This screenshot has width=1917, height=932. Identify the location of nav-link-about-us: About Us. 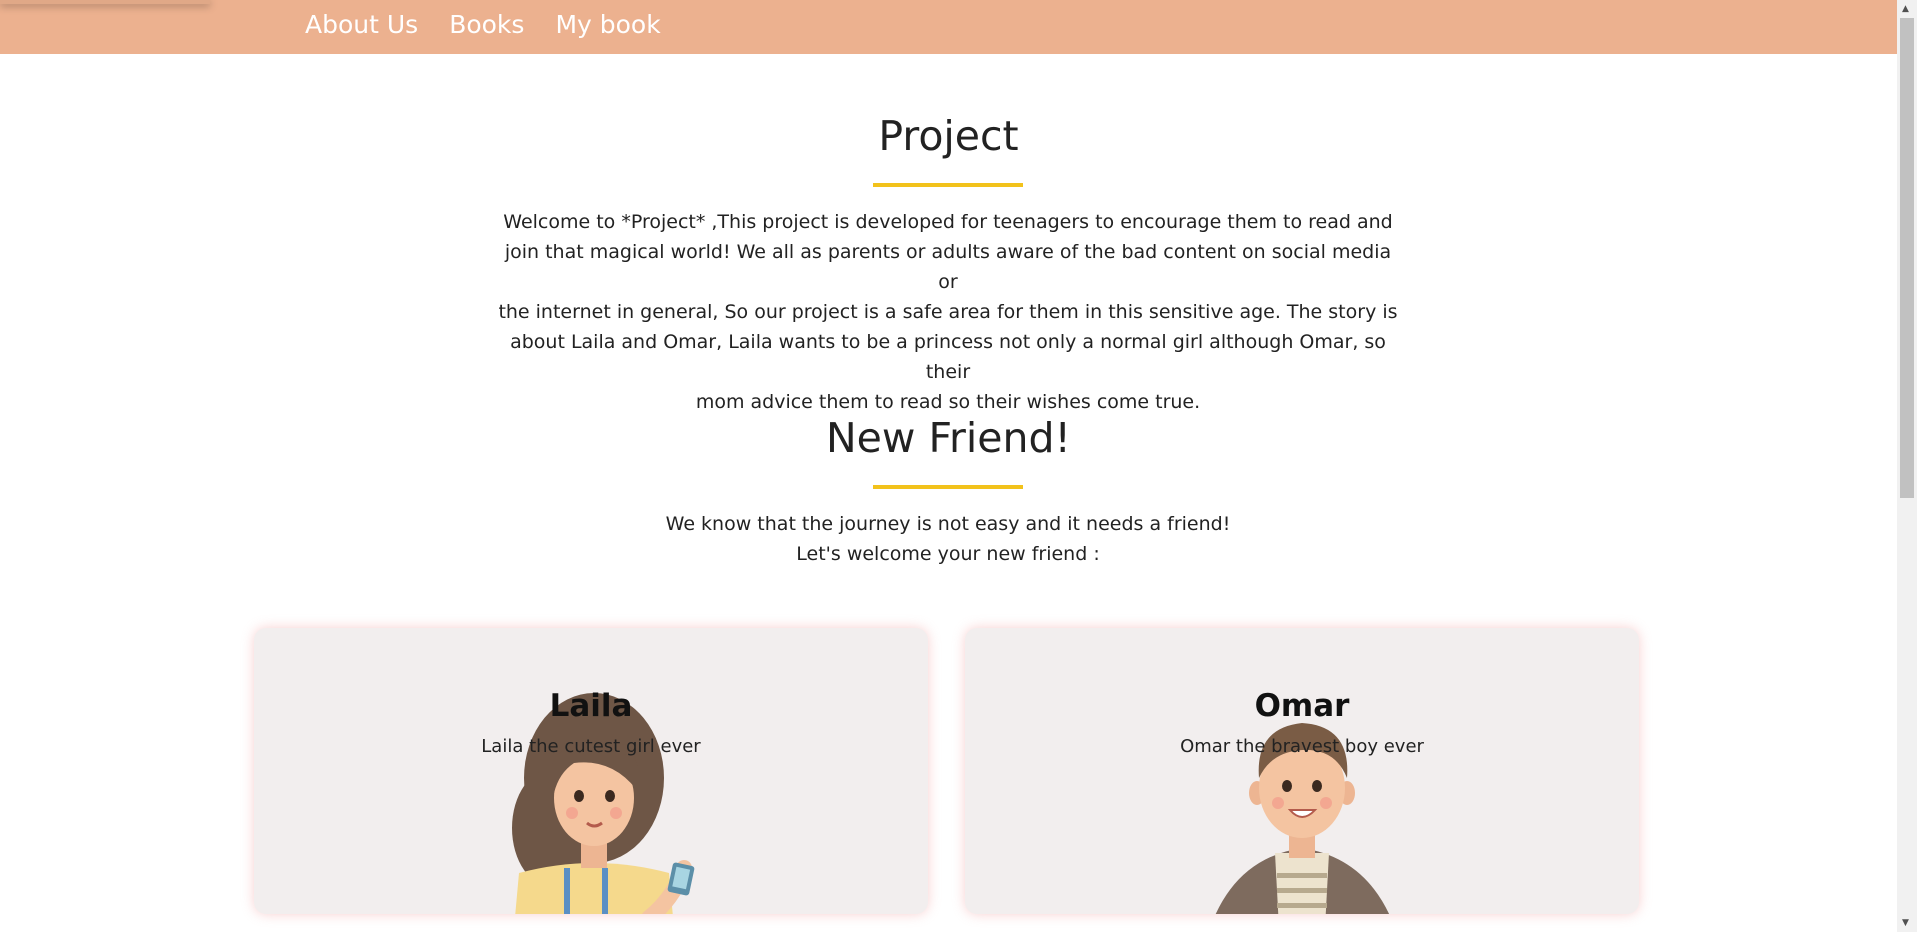
(361, 25).